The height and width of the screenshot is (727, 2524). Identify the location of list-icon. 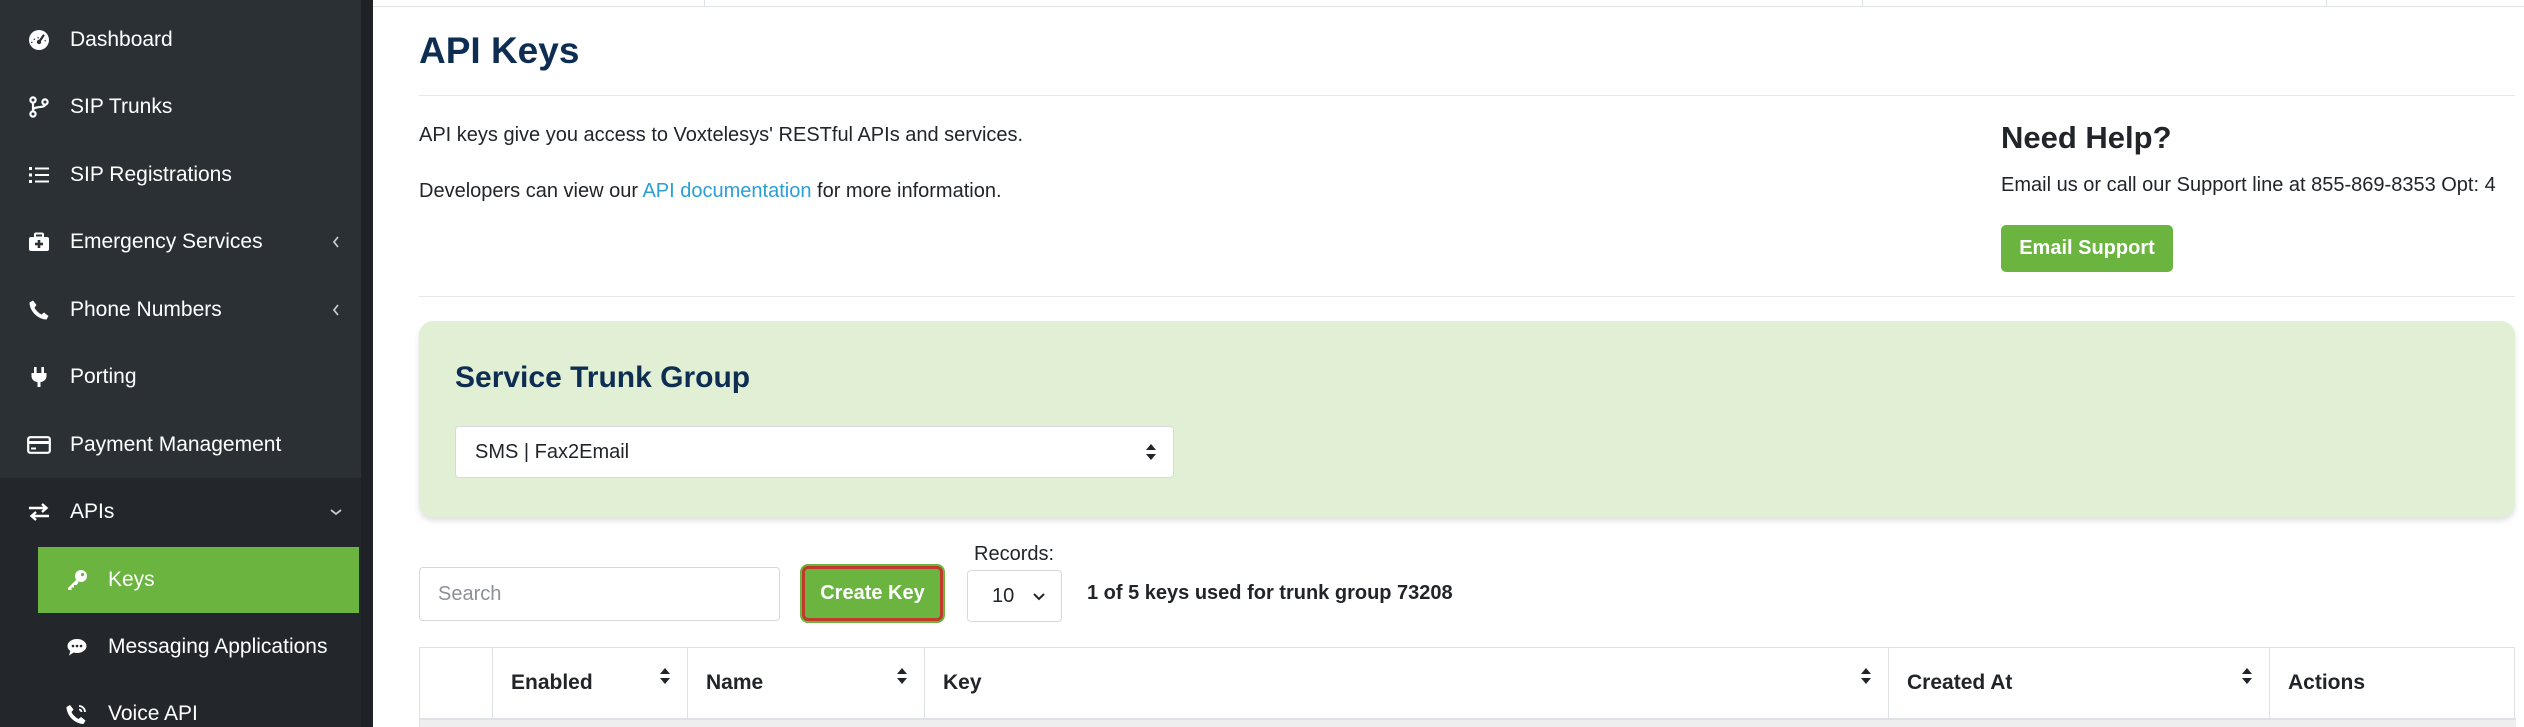
(39, 175).